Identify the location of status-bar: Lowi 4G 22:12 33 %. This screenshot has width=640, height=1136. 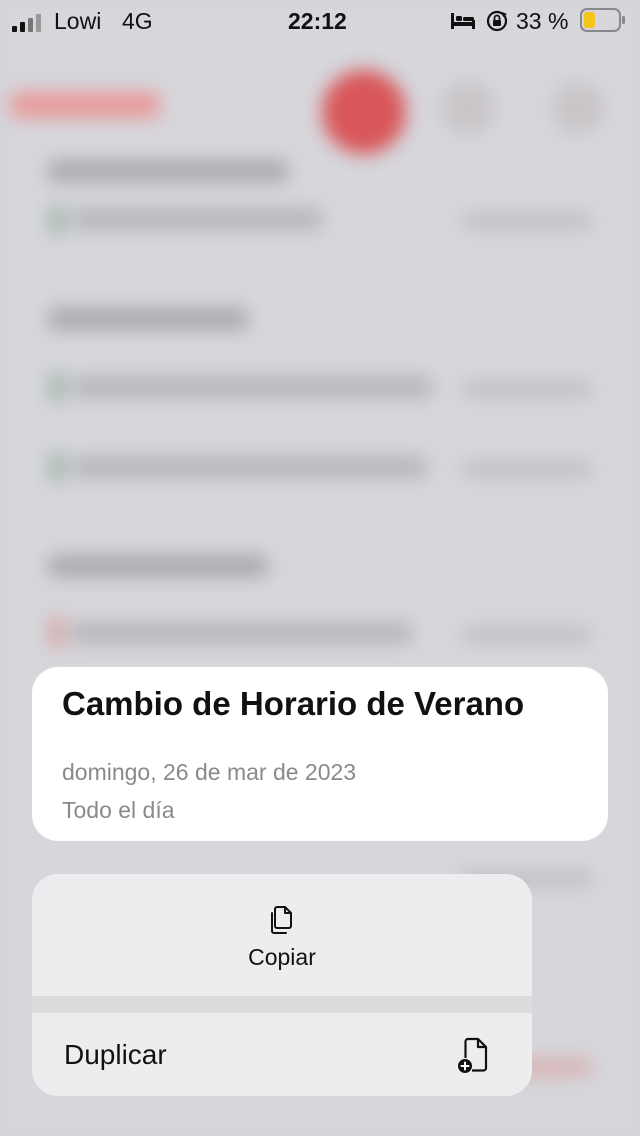
(320, 21).